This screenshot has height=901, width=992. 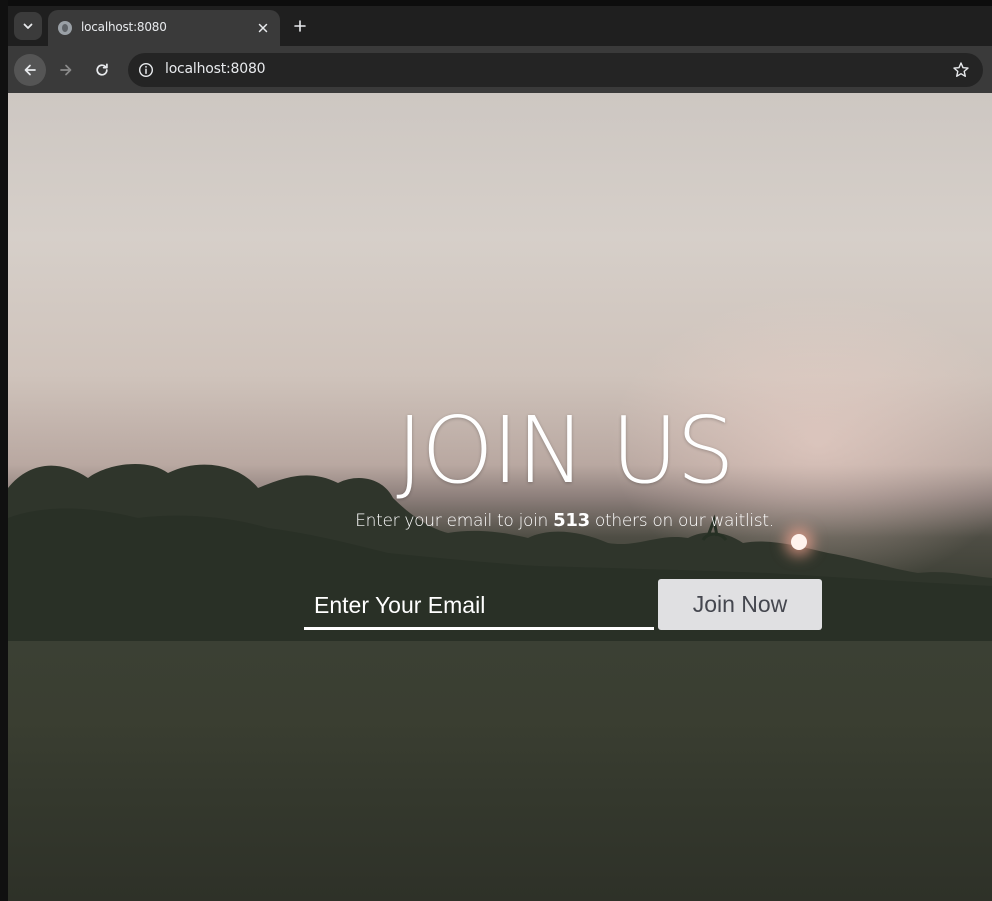 I want to click on info-icon, so click(x=146, y=70).